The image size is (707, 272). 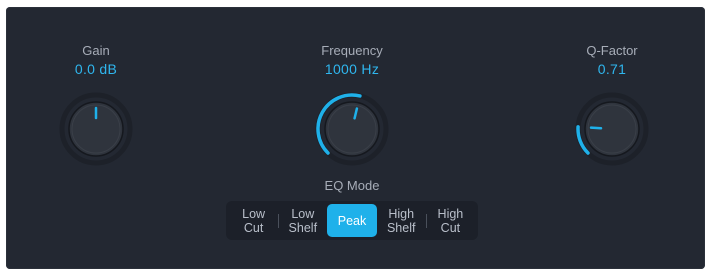 I want to click on eq-mode-high-shelf: High Shelf, so click(x=401, y=220).